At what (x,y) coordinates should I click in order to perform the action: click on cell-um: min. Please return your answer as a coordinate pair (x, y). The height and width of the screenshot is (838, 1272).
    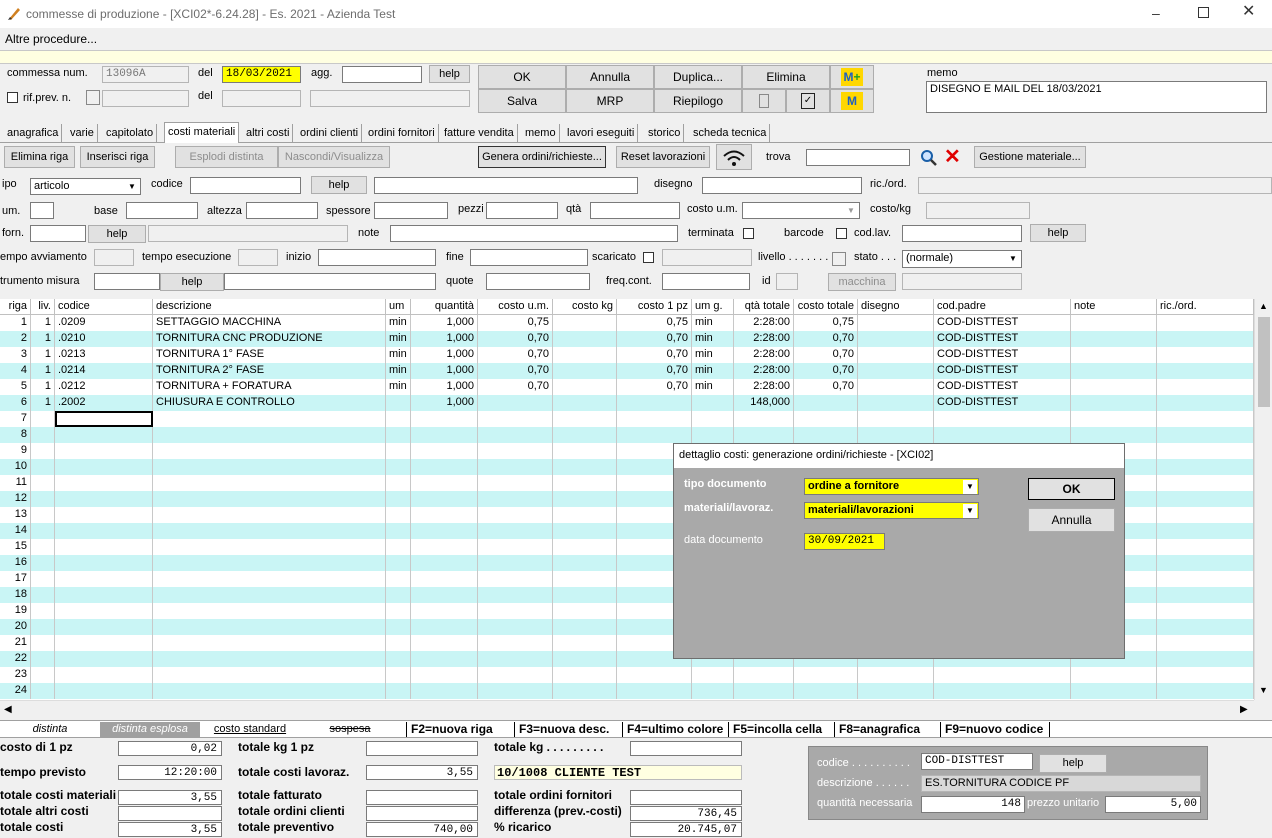
    Looking at the image, I should click on (398, 387).